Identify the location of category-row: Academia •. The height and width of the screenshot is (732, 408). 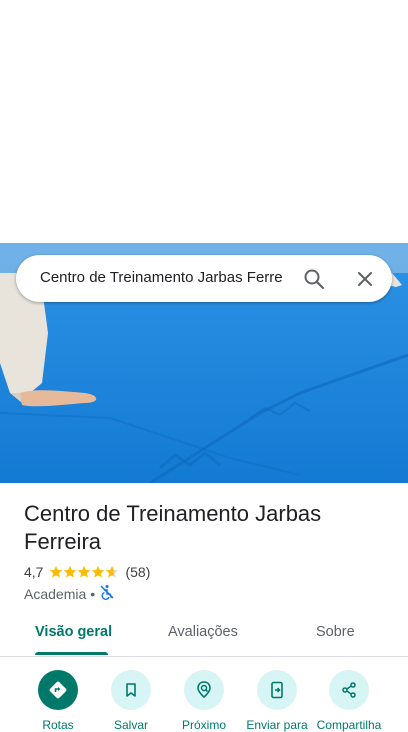
(69, 593).